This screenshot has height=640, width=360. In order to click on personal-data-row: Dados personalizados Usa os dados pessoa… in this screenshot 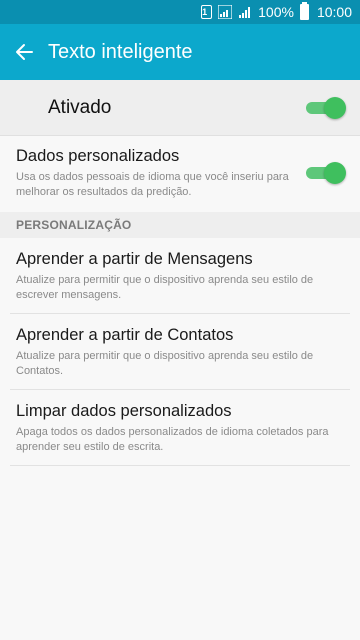, I will do `click(180, 173)`.